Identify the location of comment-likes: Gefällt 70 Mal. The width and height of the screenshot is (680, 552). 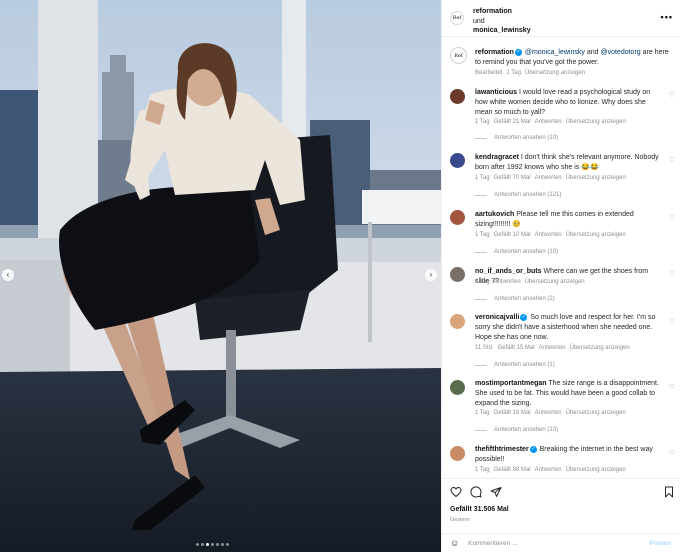
(512, 178).